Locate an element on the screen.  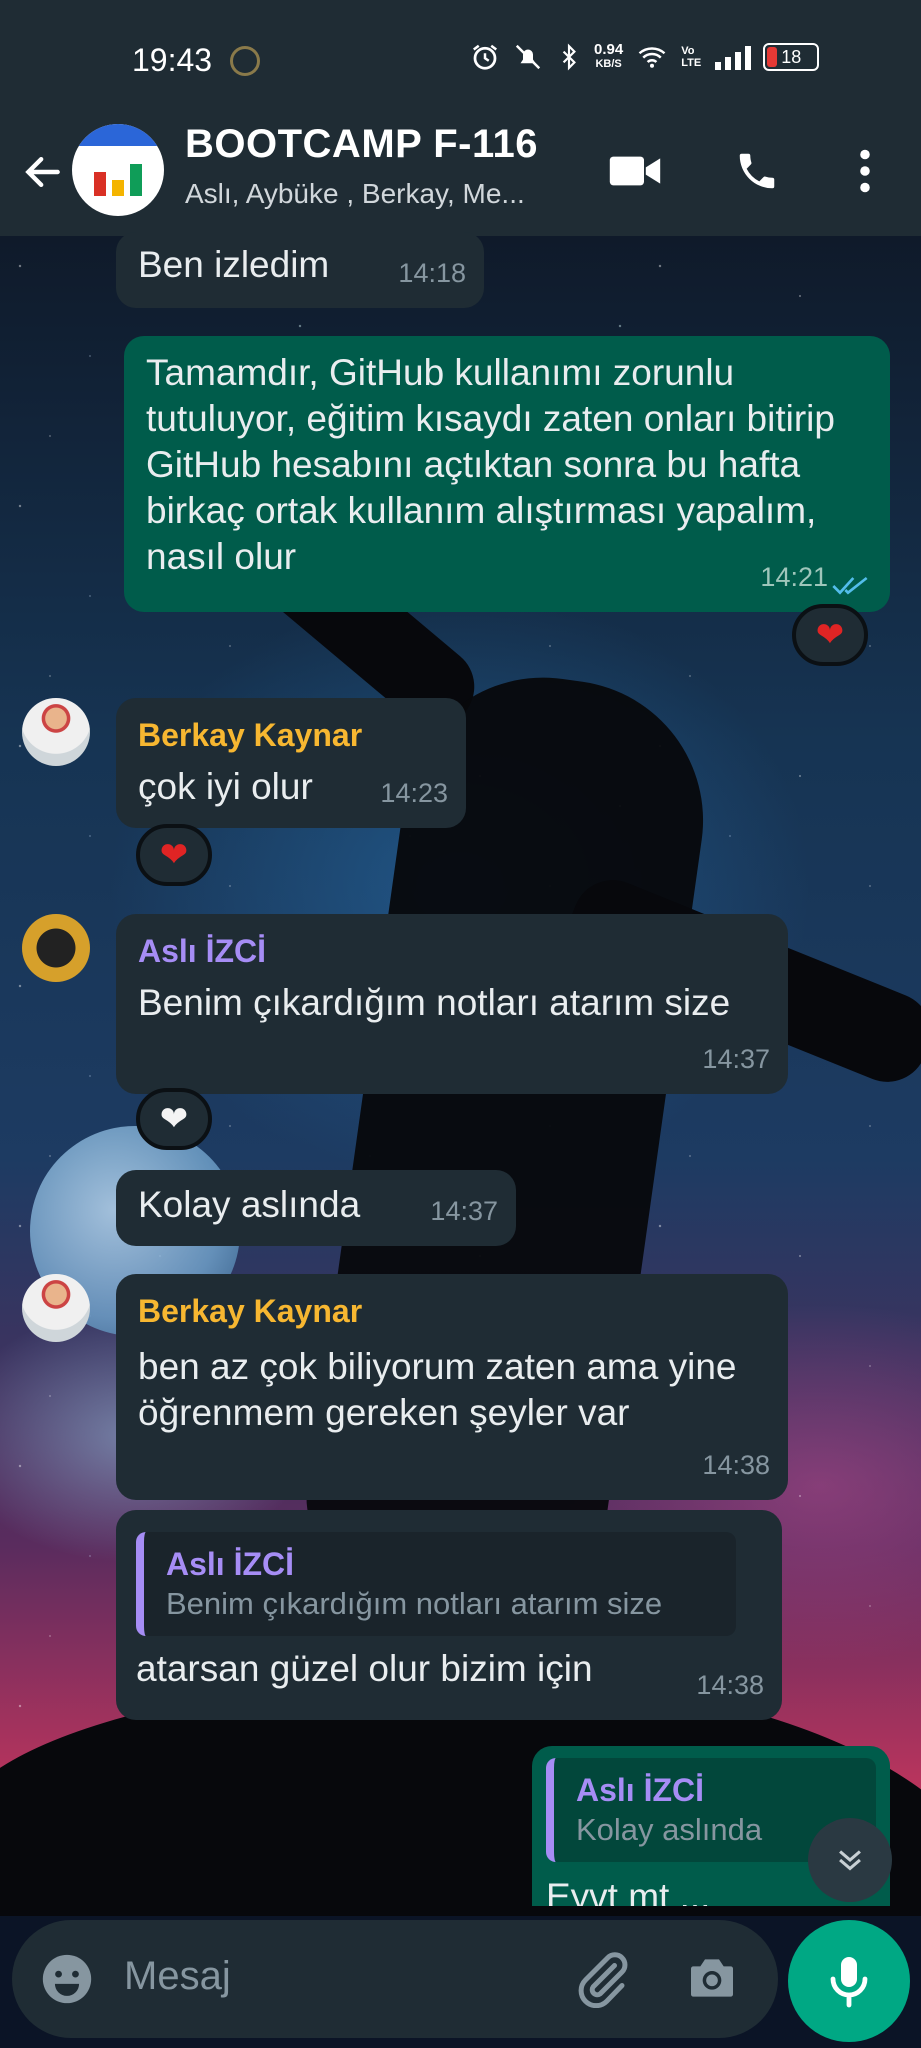
net-speed-unit: KB/S is located at coordinates (608, 64).